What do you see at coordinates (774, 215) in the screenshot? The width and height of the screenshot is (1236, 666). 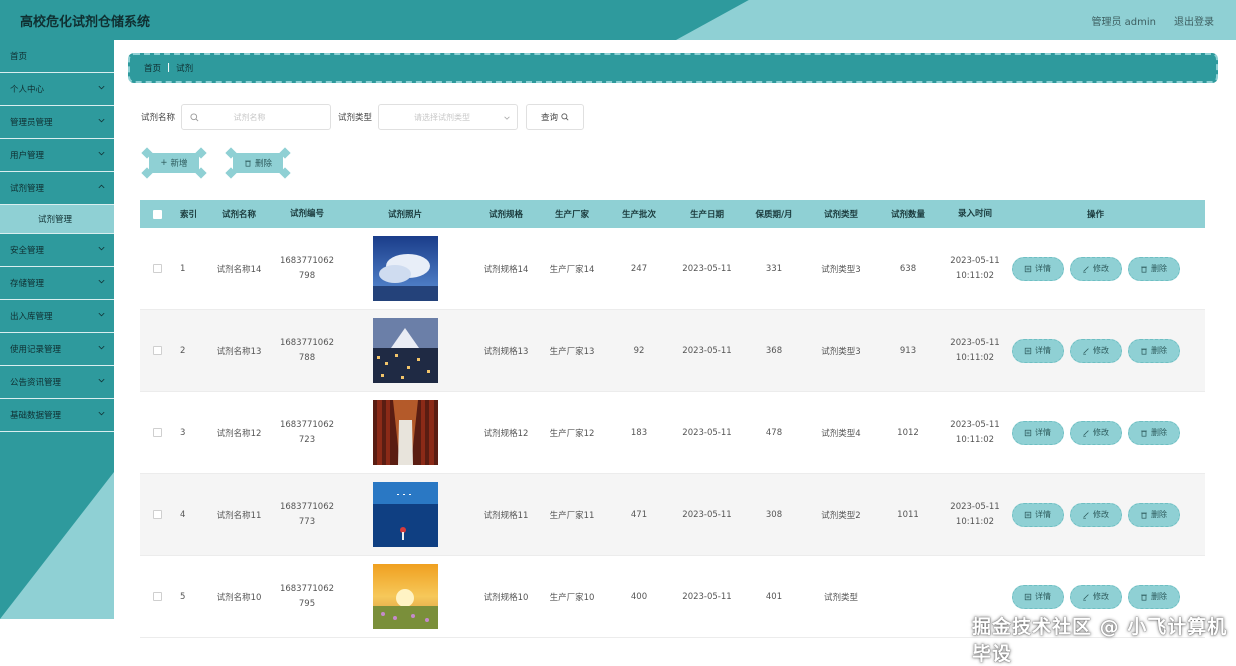 I see `th-shelf: 保质期/月` at bounding box center [774, 215].